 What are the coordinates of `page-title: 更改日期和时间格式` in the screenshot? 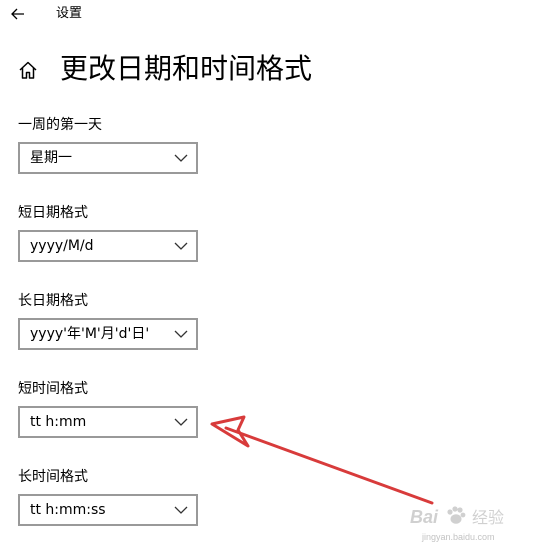 It's located at (186, 68).